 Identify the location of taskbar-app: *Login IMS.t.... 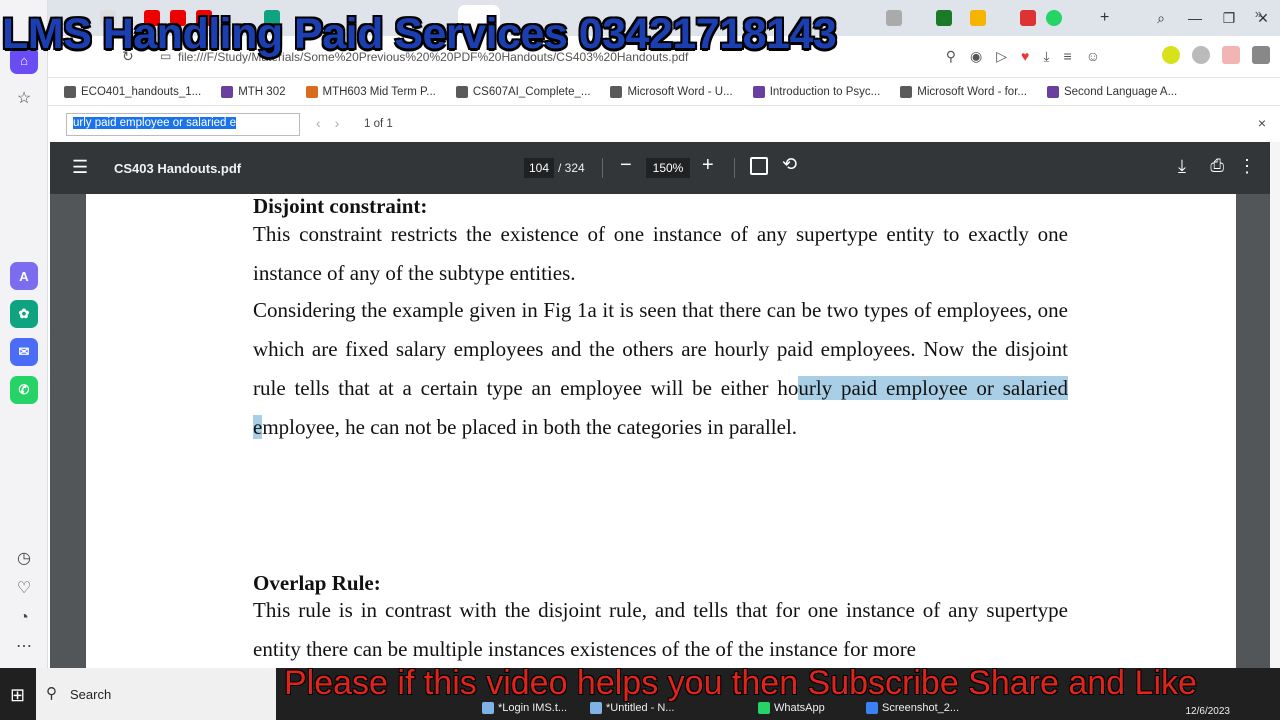
(524, 708).